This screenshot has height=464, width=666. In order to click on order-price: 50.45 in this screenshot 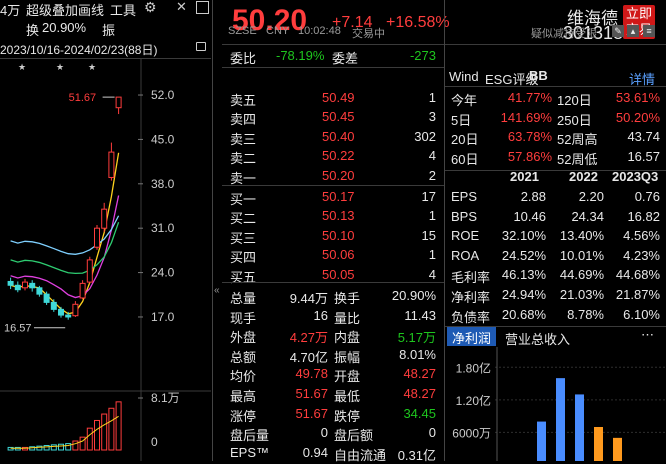, I will do `click(338, 116)`.